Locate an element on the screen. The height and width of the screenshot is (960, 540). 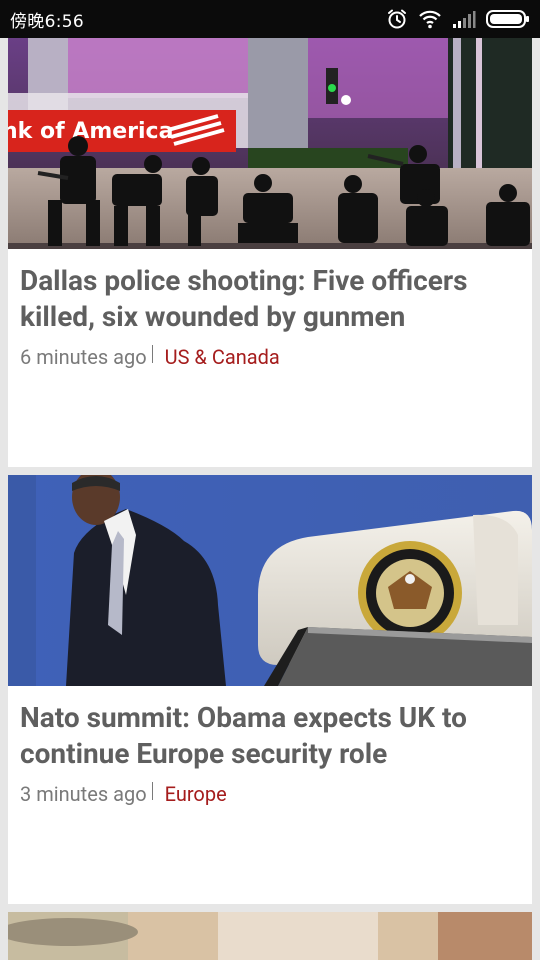
wifi-icon is located at coordinates (430, 19).